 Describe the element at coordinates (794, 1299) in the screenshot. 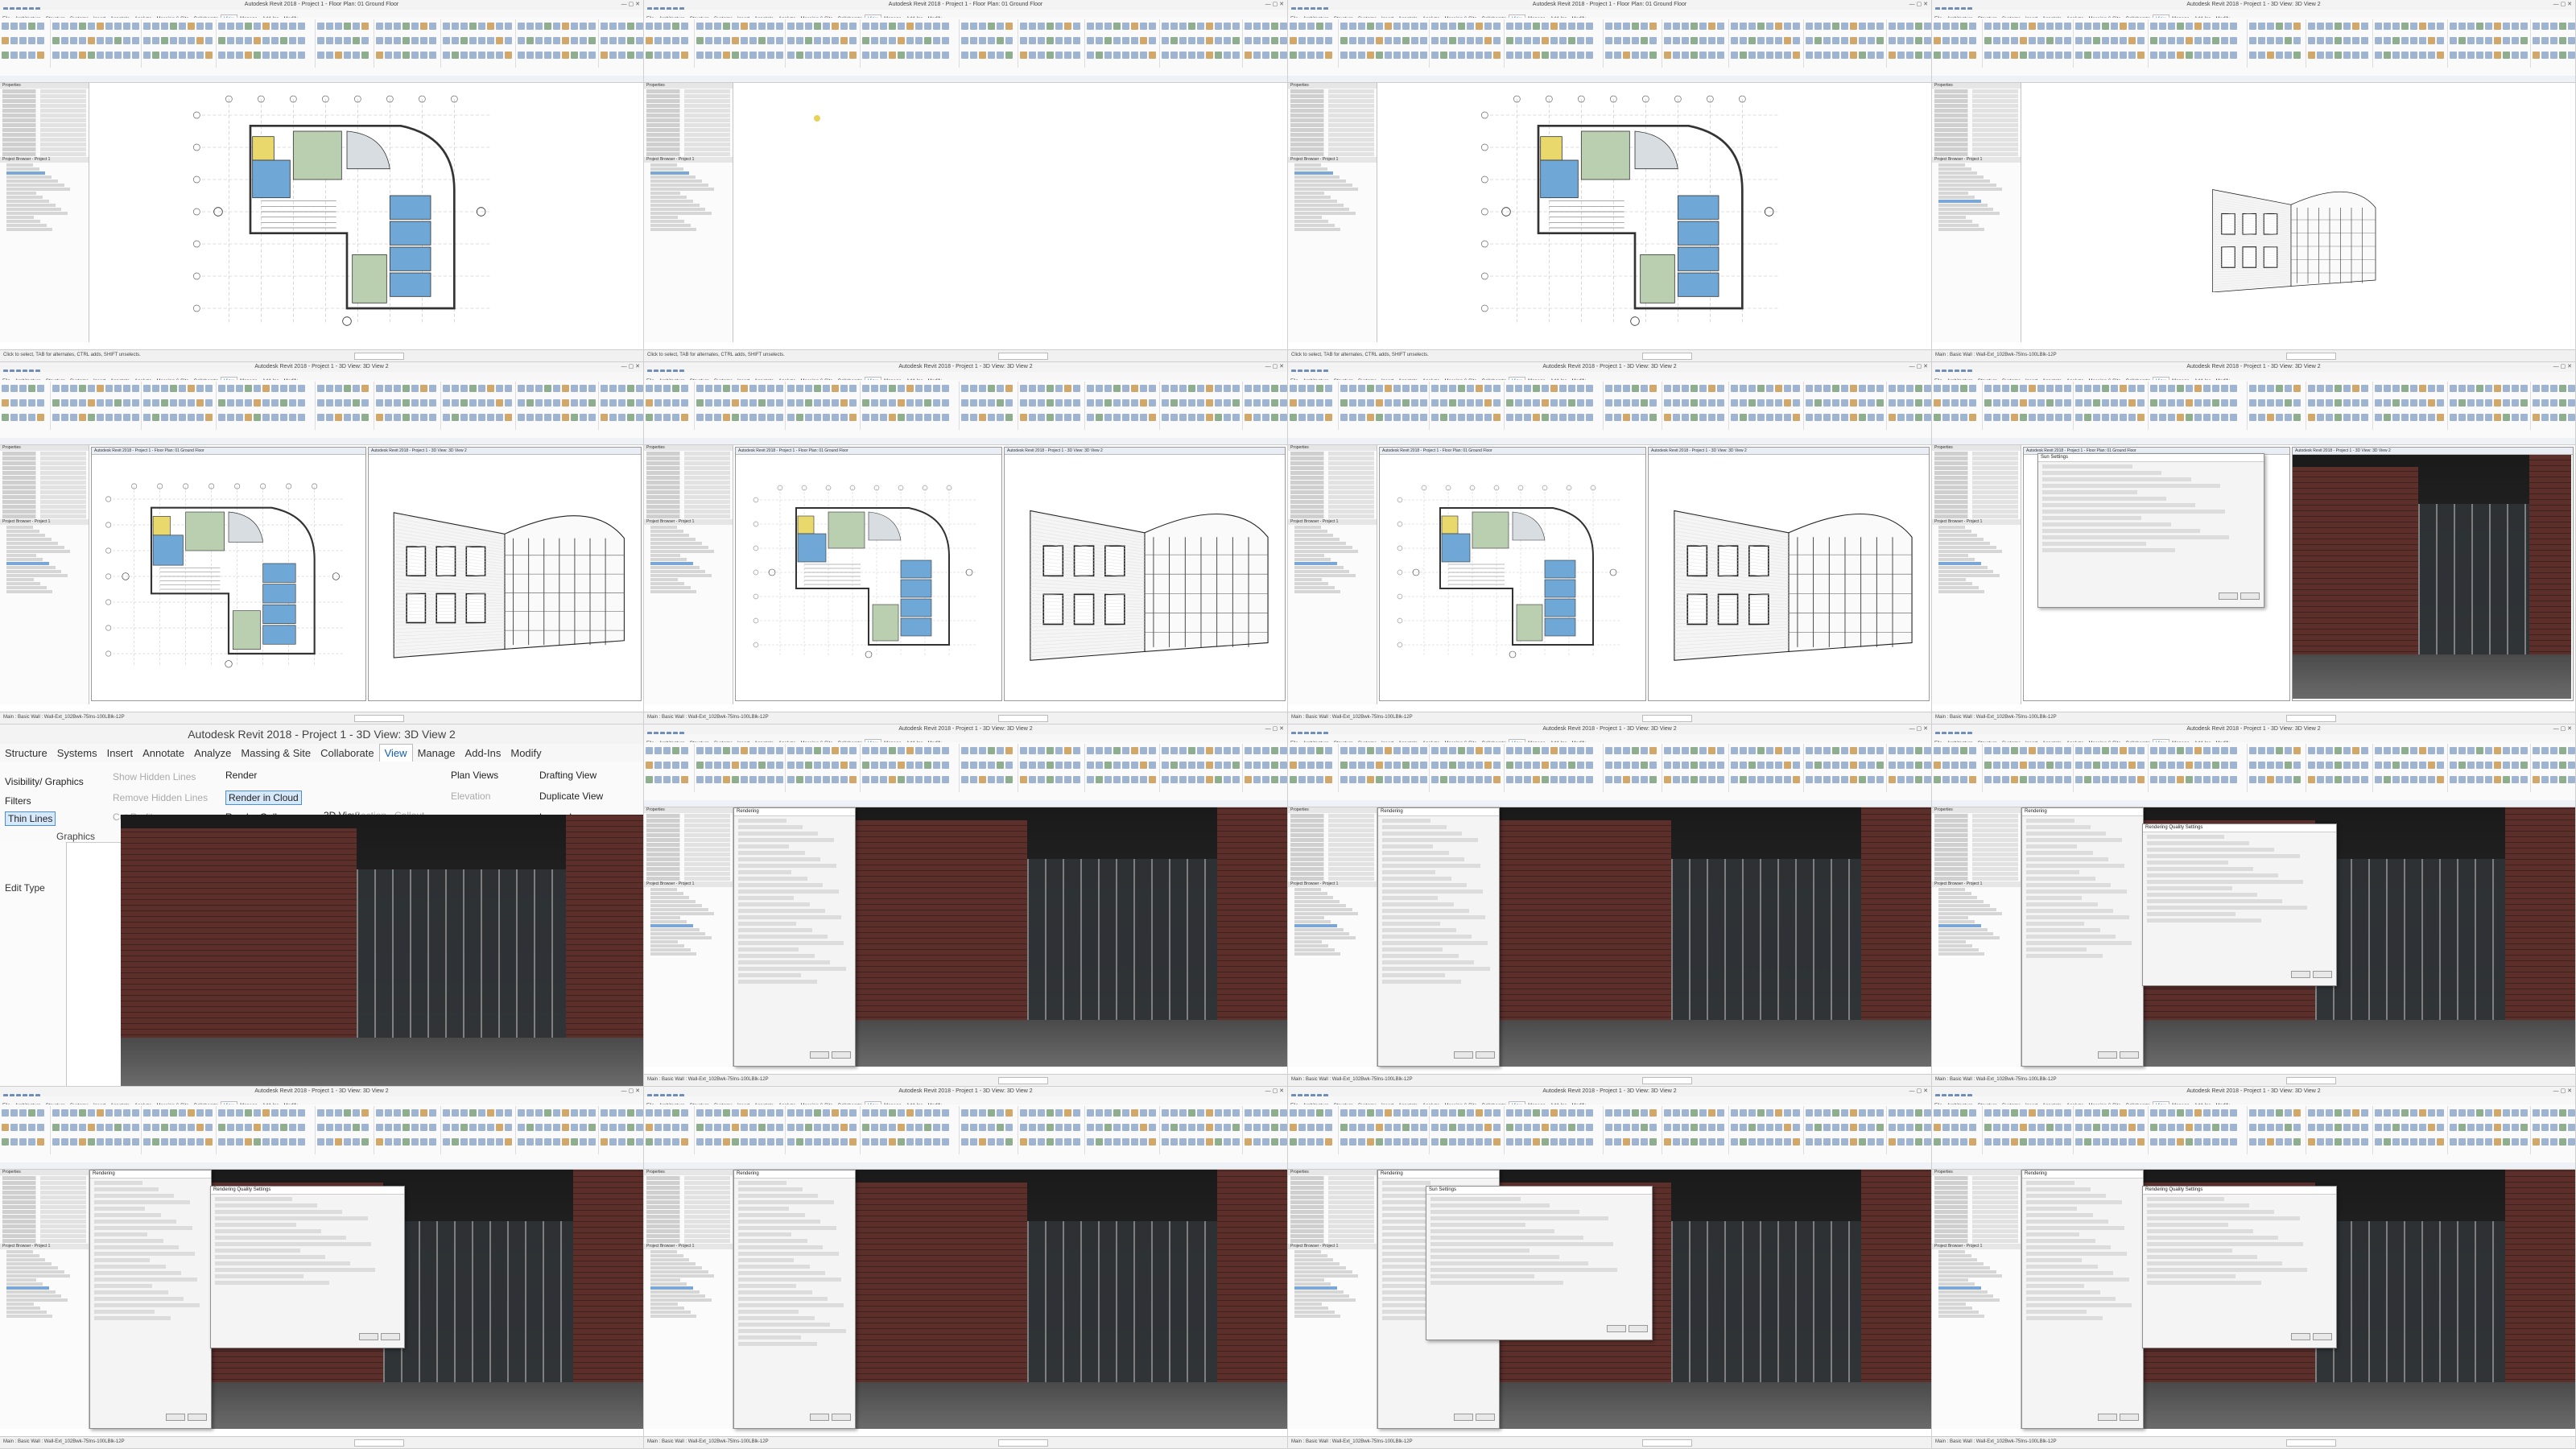

I see `dialog-window: Rendering` at that location.